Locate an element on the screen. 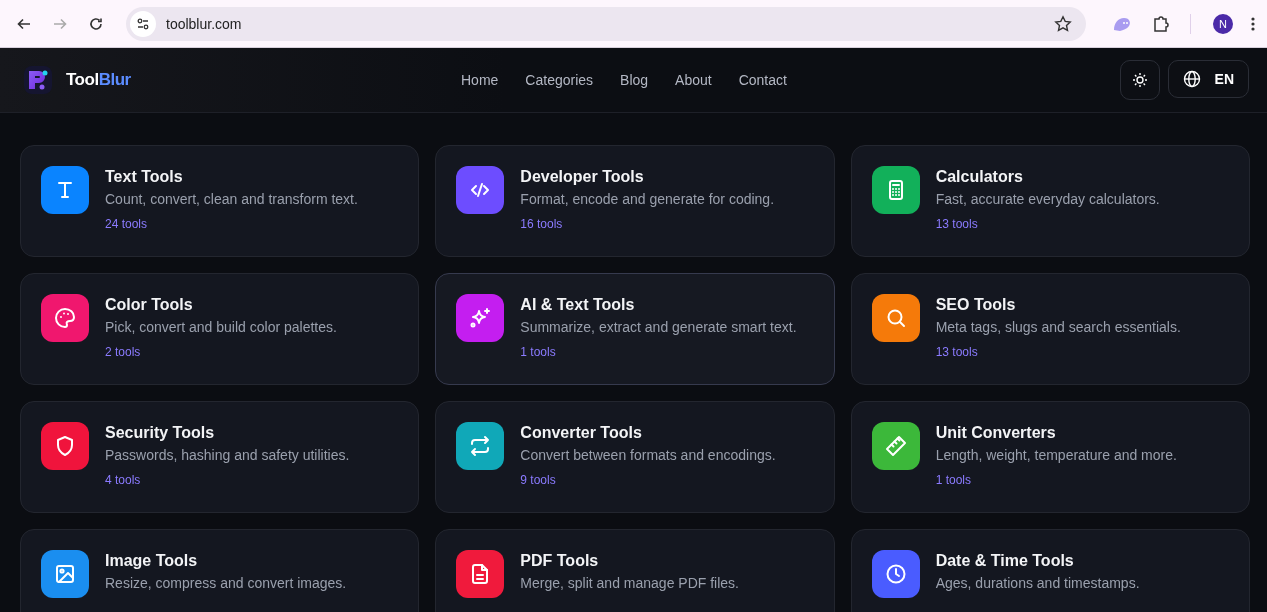  sun-icon is located at coordinates (1139, 80).